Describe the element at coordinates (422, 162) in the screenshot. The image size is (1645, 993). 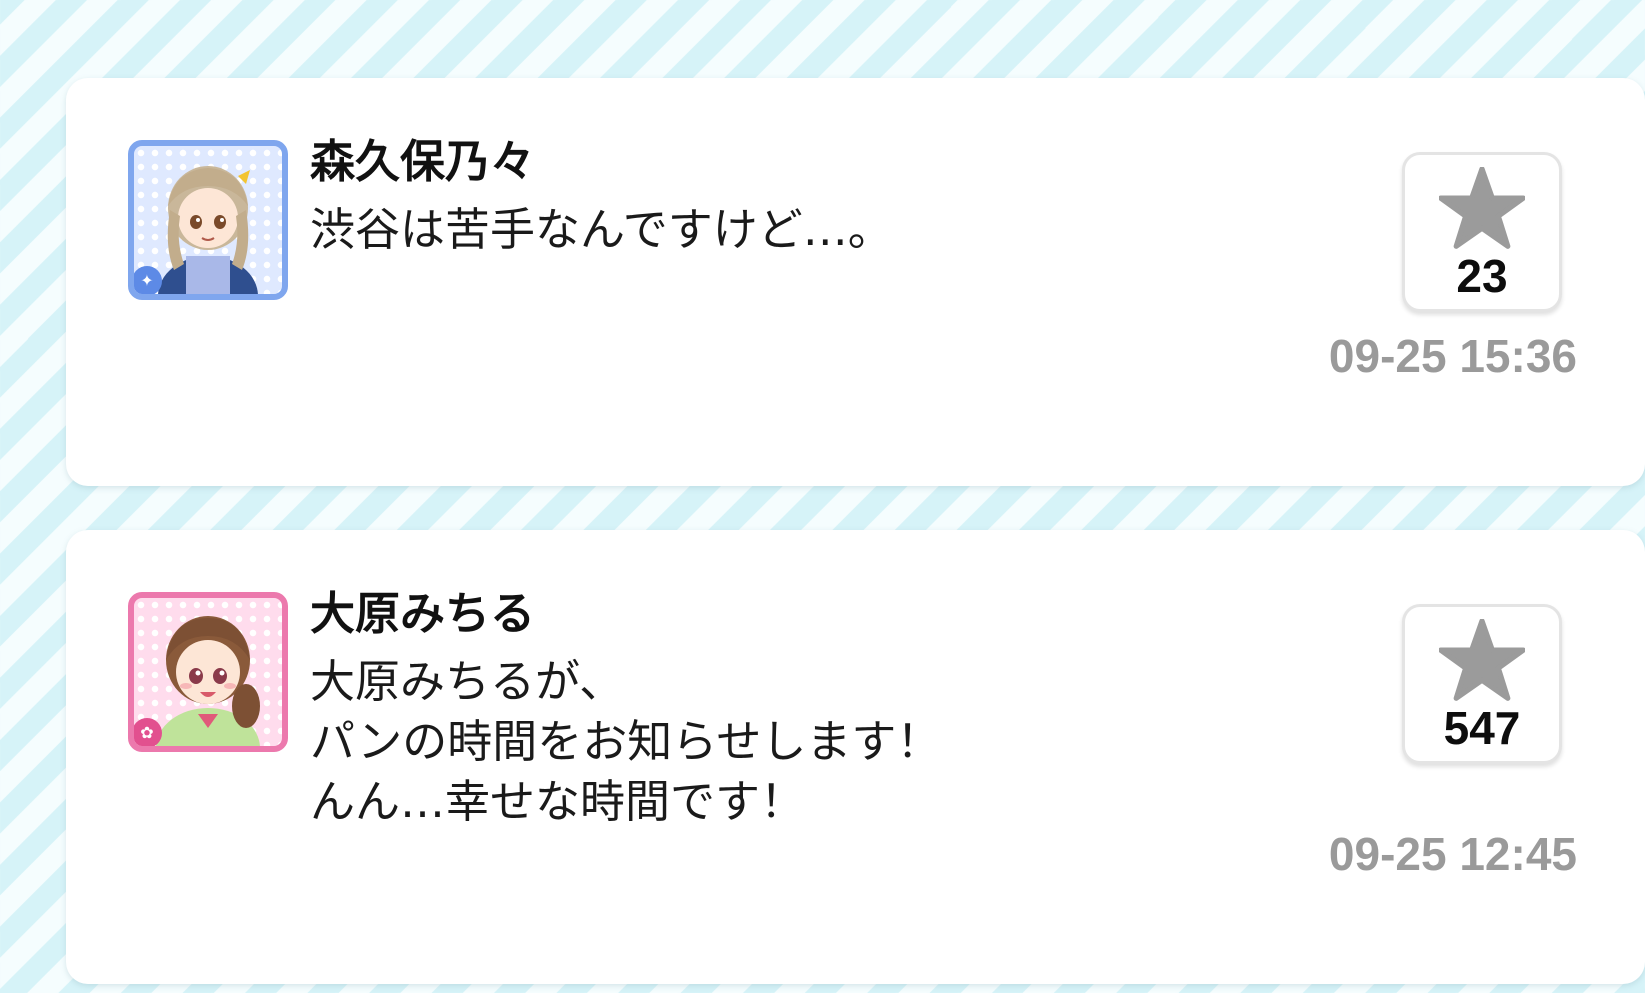
I see `post-author-name: 森久保乃々` at that location.